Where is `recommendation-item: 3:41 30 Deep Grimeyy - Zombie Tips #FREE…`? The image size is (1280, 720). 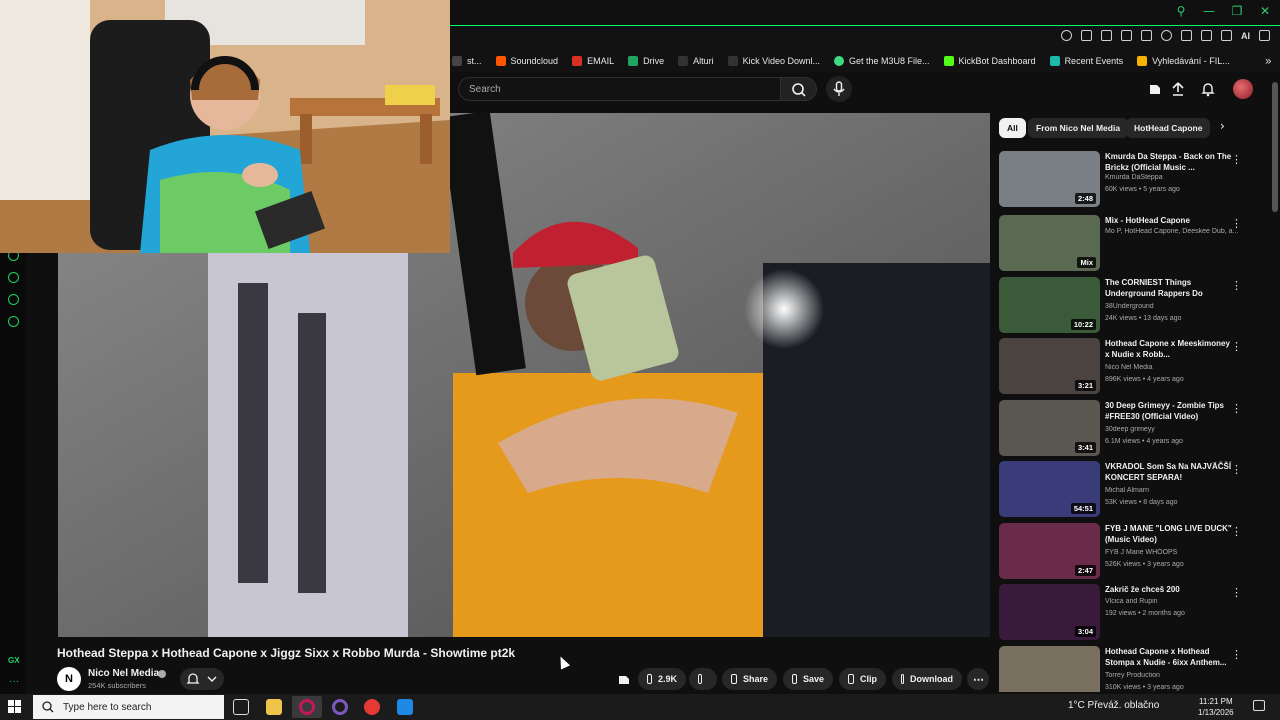 recommendation-item: 3:41 30 Deep Grimeyy - Zombie Tips #FREE… is located at coordinates (1121, 429).